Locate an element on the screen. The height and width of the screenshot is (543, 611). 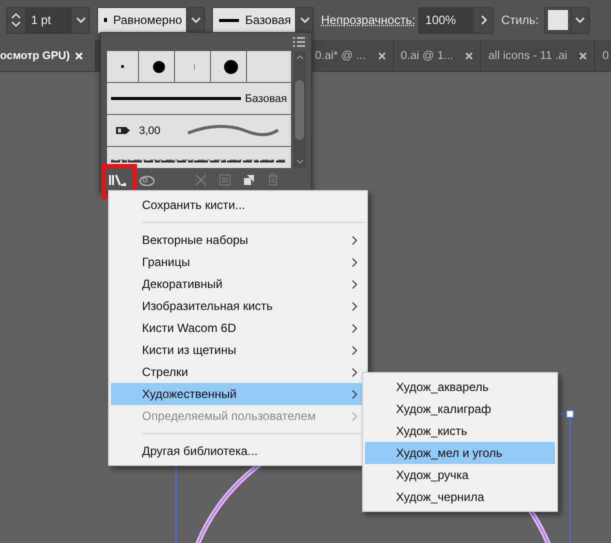
submenu-item: Векторные наборы is located at coordinates (238, 240).